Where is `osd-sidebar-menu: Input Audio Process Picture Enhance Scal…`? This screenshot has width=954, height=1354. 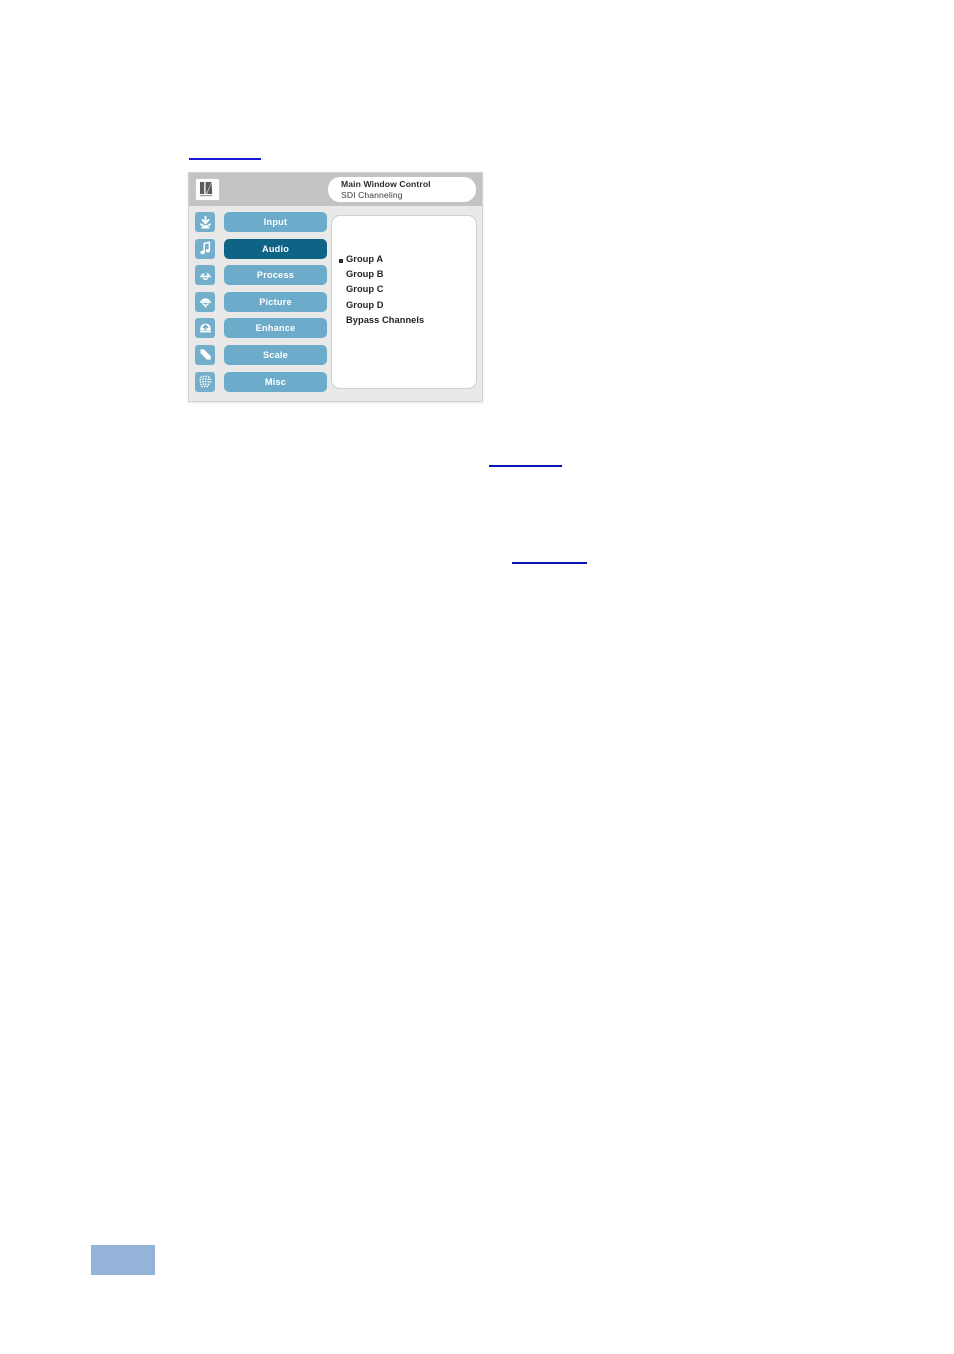
osd-sidebar-menu: Input Audio Process Picture Enhance Scal… is located at coordinates (261, 305).